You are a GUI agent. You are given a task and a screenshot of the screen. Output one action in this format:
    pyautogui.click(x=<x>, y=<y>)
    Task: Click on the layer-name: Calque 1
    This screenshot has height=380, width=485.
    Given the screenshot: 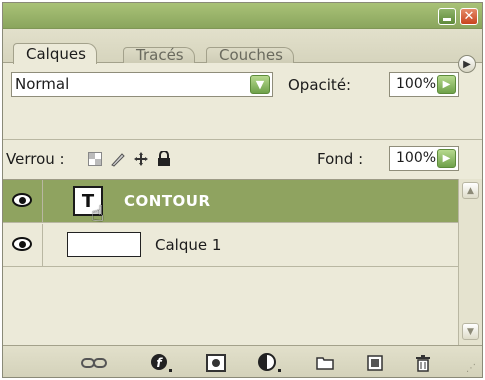 What is the action you would take?
    pyautogui.click(x=188, y=245)
    